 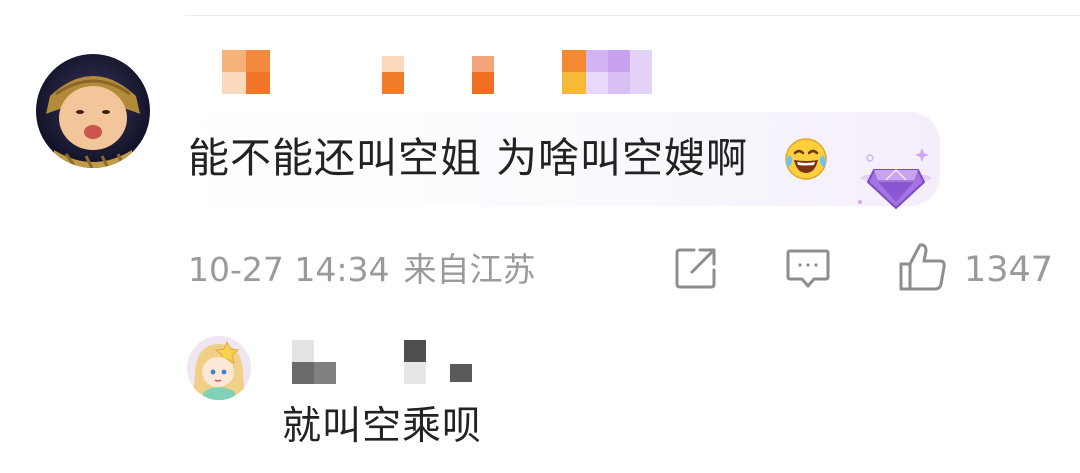 What do you see at coordinates (806, 159) in the screenshot?
I see `laughing-tears-emoji-icon` at bounding box center [806, 159].